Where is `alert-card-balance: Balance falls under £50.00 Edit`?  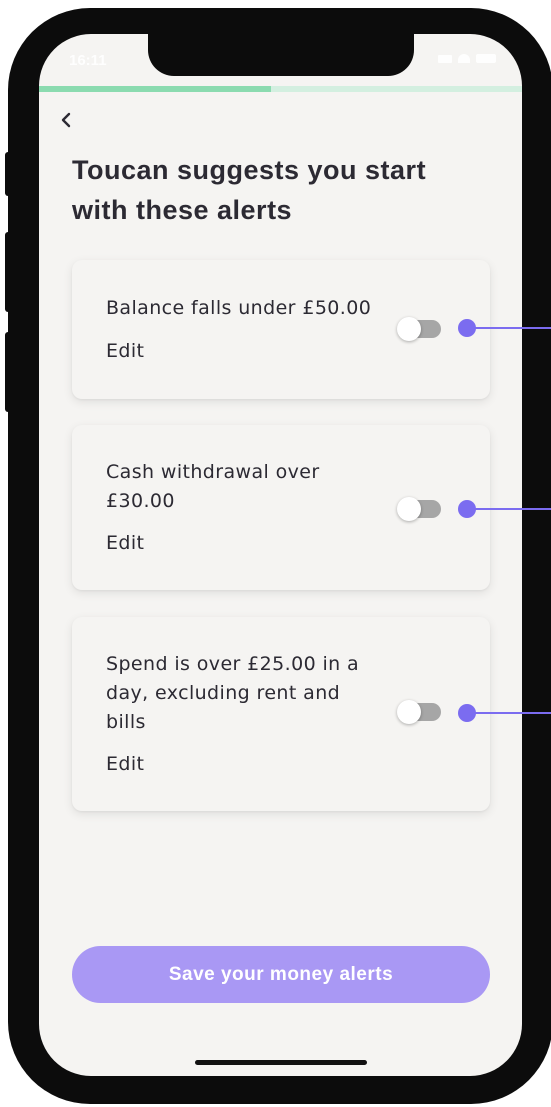
alert-card-balance: Balance falls under £50.00 Edit is located at coordinates (281, 329).